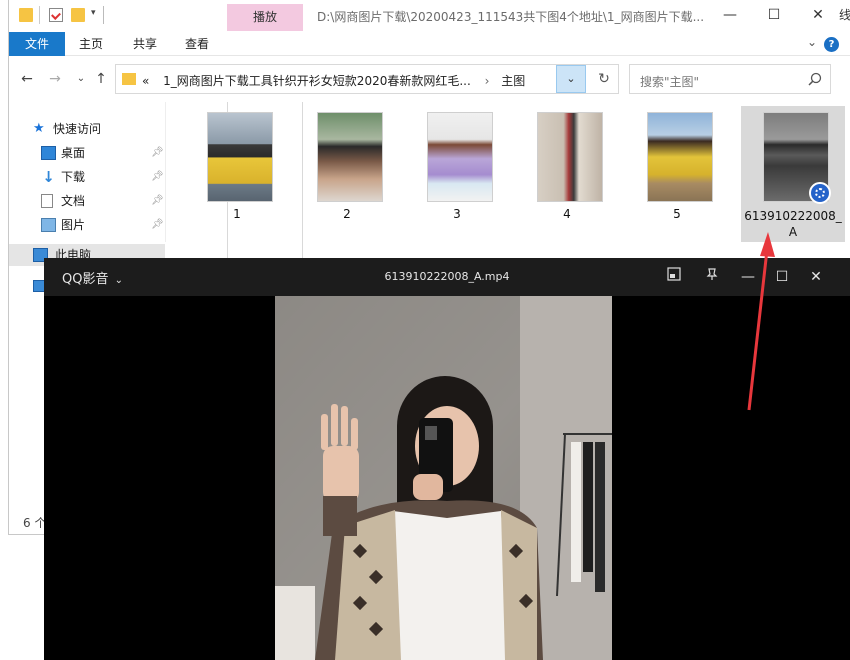  Describe the element at coordinates (567, 214) in the screenshot. I see `file-name: 4` at that location.